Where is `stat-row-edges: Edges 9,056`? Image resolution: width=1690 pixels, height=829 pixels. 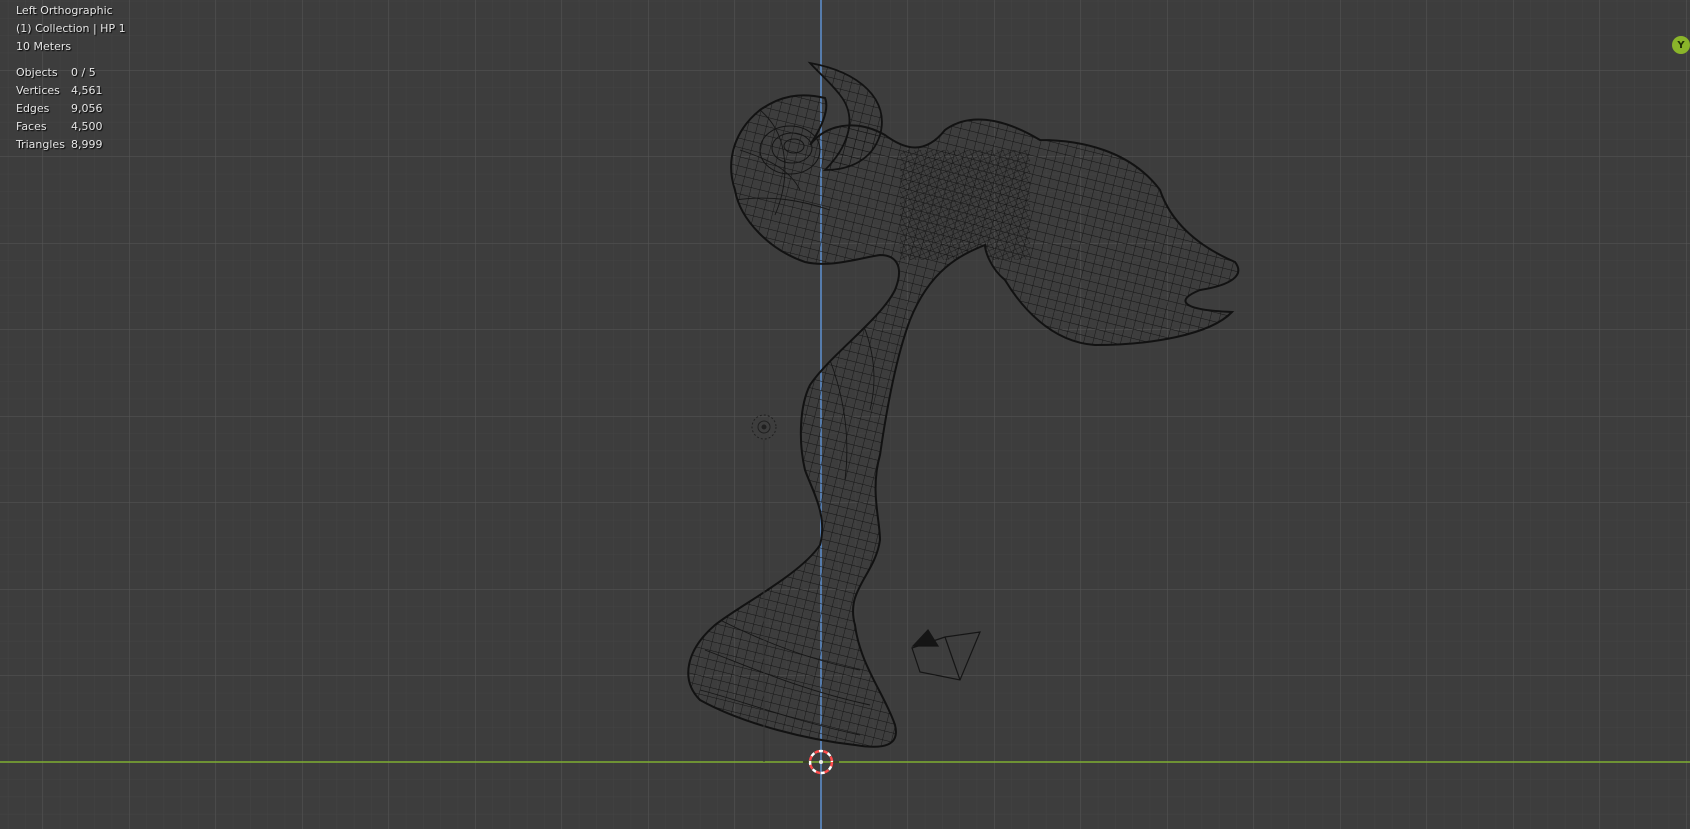 stat-row-edges: Edges 9,056 is located at coordinates (59, 108).